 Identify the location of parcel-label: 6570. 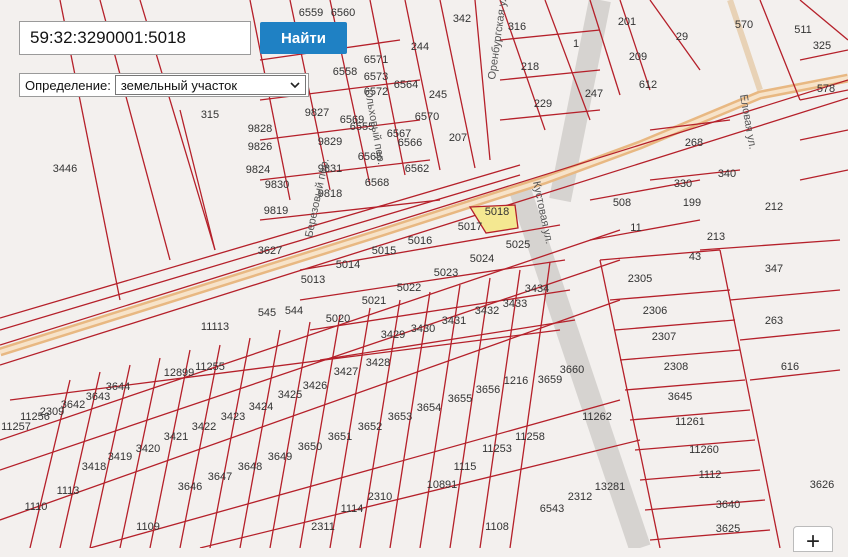
(427, 117).